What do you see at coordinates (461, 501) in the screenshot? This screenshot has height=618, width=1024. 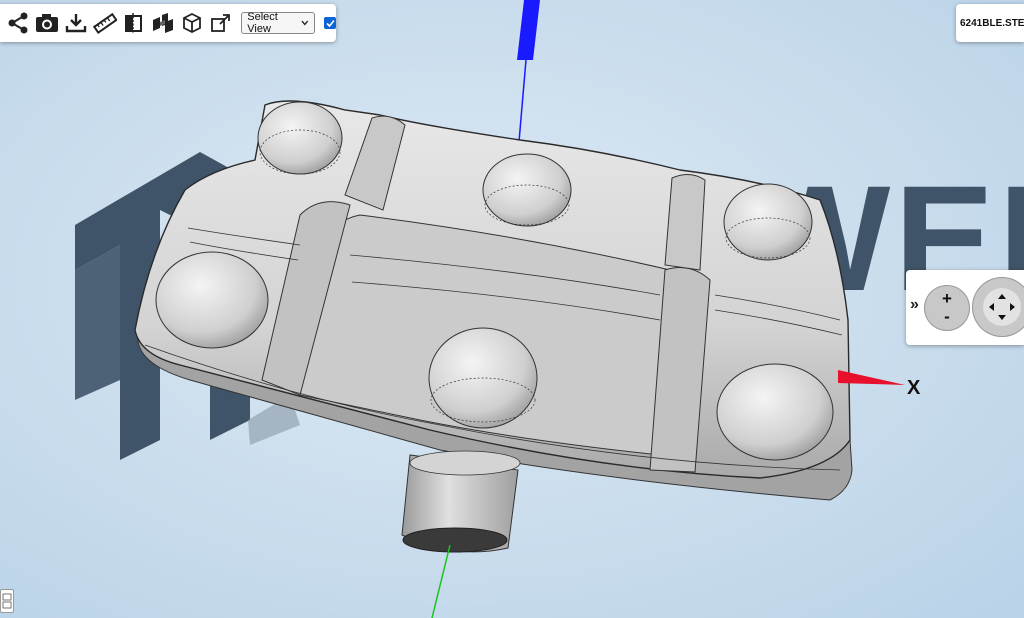 I see `outlet-cylinder` at bounding box center [461, 501].